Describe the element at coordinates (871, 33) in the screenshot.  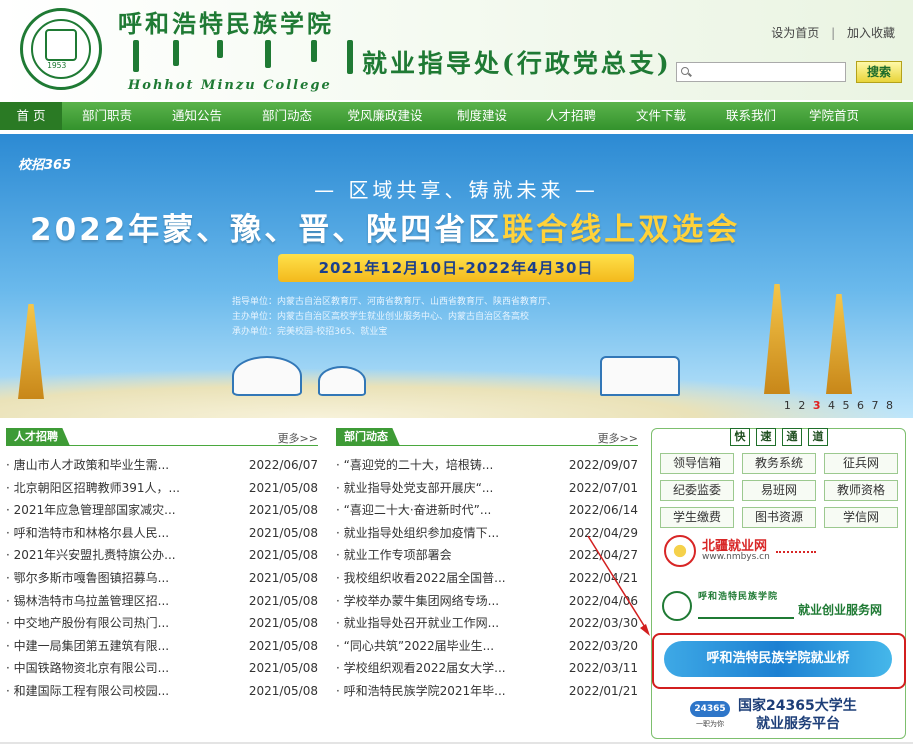
I see `add-favorite-link: 加入收藏` at that location.